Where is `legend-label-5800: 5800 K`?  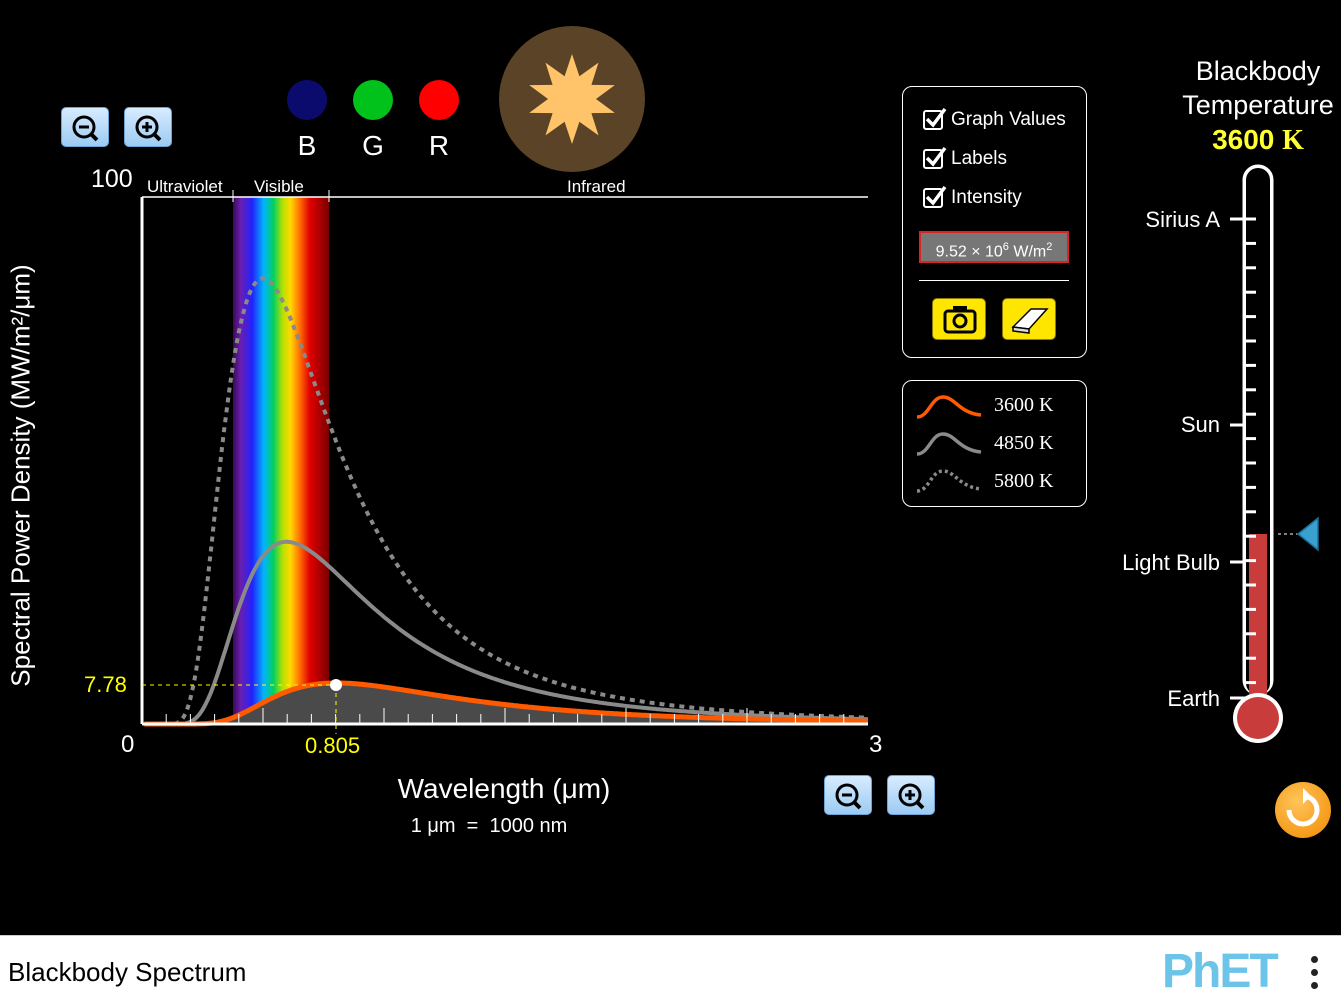 legend-label-5800: 5800 K is located at coordinates (1024, 481).